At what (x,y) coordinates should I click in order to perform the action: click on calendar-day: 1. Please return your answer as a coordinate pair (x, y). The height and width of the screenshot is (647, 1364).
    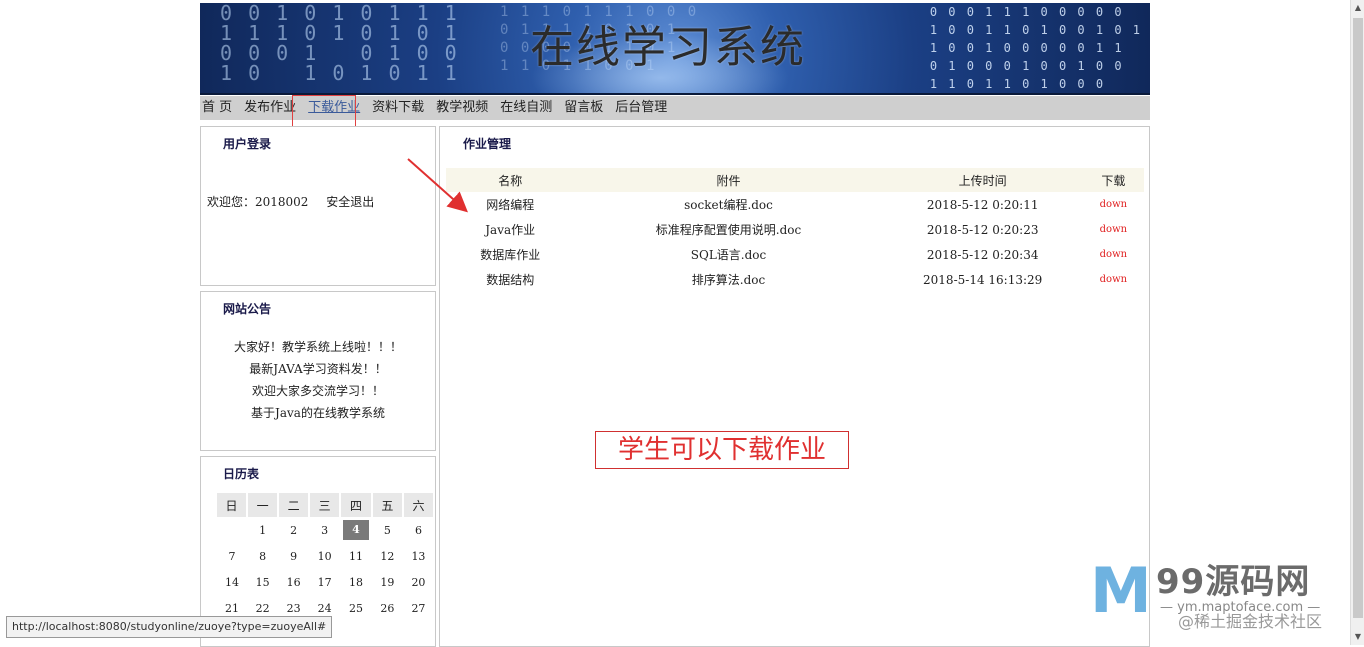
    Looking at the image, I should click on (262, 530).